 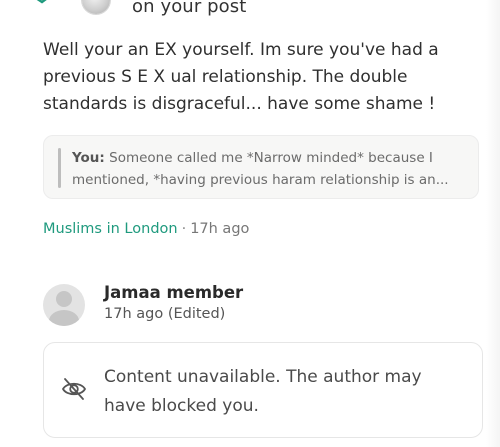 What do you see at coordinates (220, 229) in the screenshot?
I see `post-time: 17h ago` at bounding box center [220, 229].